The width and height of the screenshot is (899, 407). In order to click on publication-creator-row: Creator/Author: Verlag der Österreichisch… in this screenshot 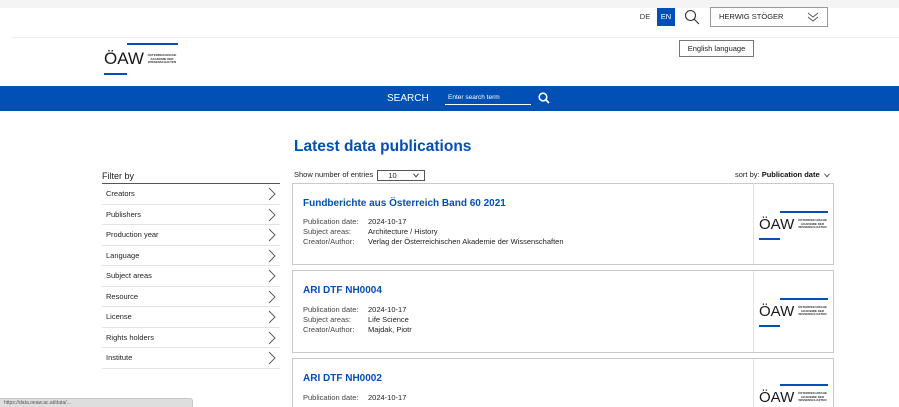, I will do `click(433, 241)`.